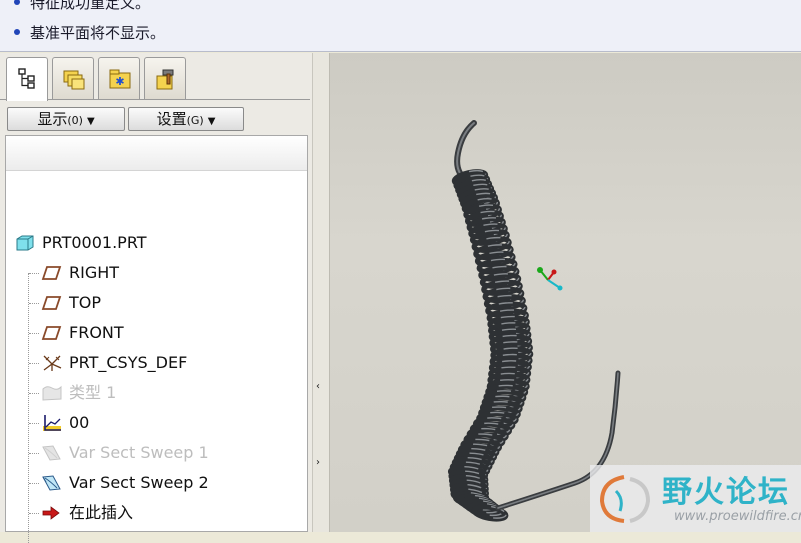  What do you see at coordinates (79, 422) in the screenshot?
I see `tree-item-label: 00` at bounding box center [79, 422].